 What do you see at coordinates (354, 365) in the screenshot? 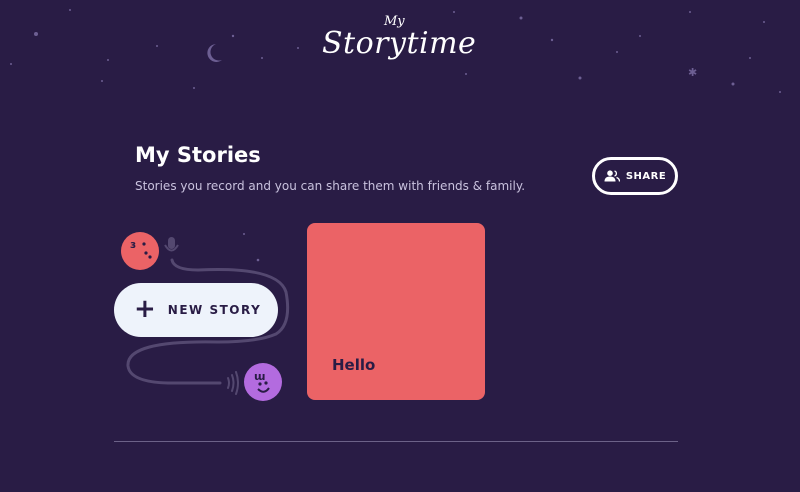
I see `story-title: Hello` at bounding box center [354, 365].